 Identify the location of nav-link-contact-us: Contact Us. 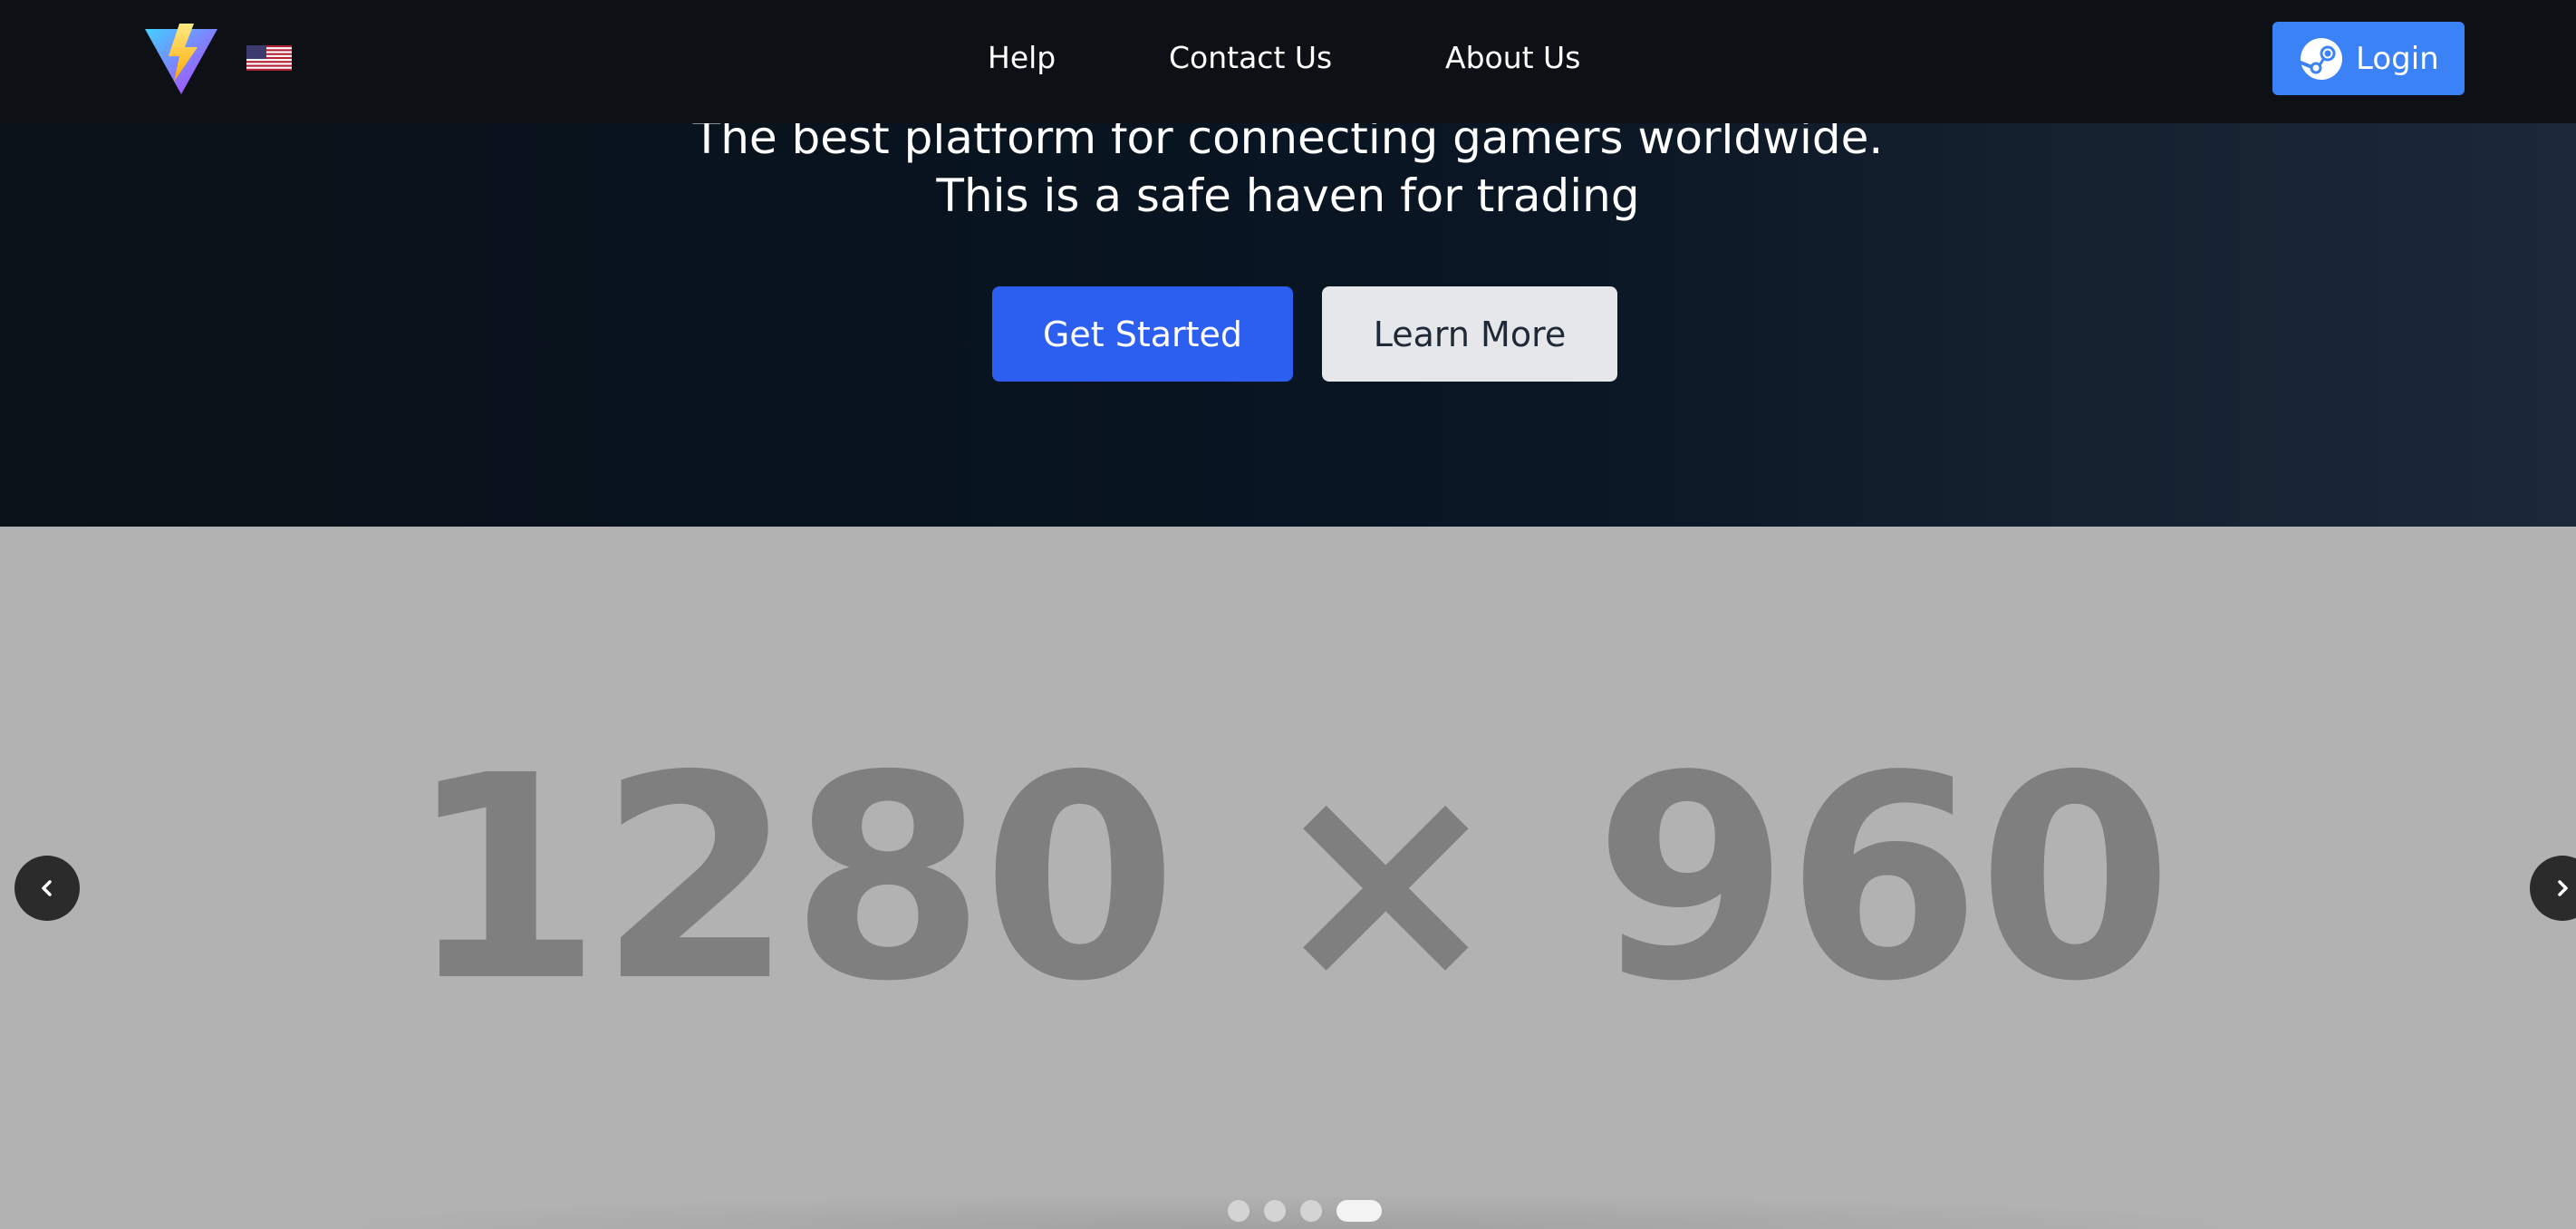
(1250, 58).